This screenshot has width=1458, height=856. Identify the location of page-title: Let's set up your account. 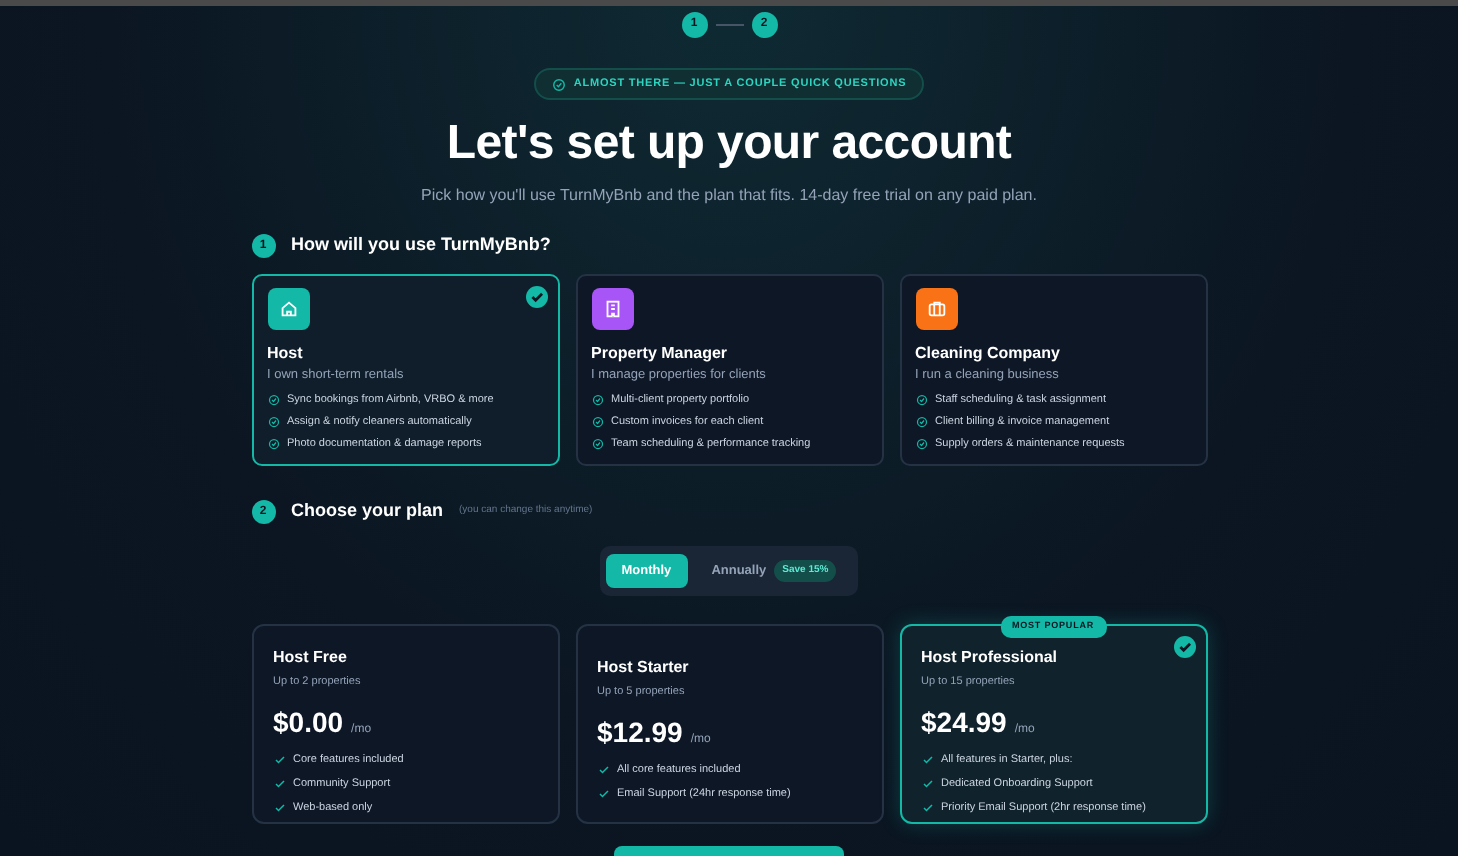
(729, 144).